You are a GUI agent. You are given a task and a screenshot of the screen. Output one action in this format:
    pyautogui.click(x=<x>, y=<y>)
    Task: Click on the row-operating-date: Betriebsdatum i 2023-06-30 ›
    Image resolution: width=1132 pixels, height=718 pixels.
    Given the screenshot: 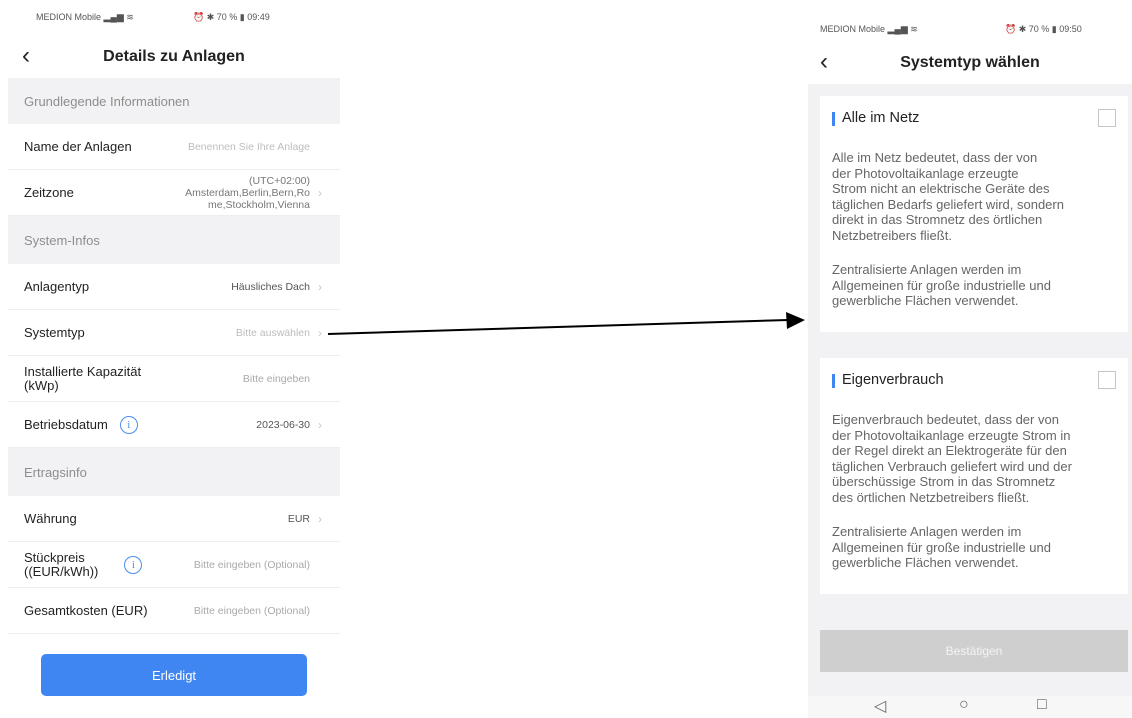 What is the action you would take?
    pyautogui.click(x=174, y=425)
    